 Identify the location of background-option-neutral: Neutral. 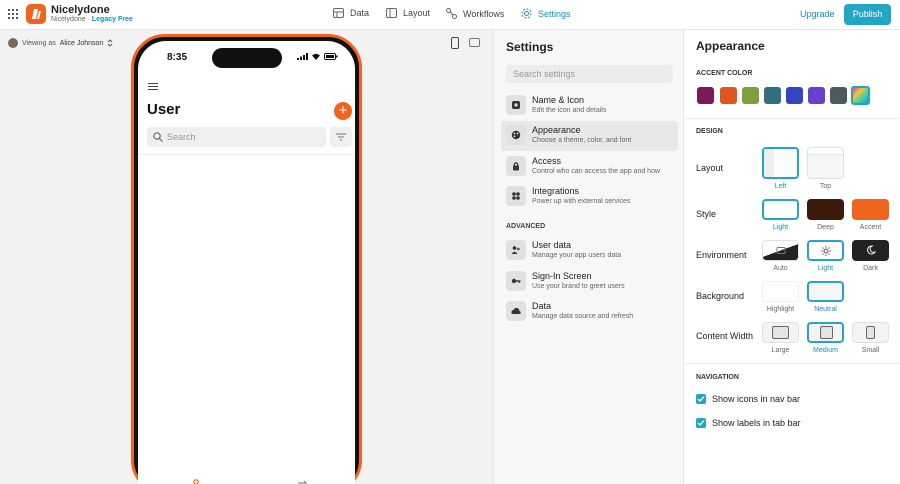
(825, 297).